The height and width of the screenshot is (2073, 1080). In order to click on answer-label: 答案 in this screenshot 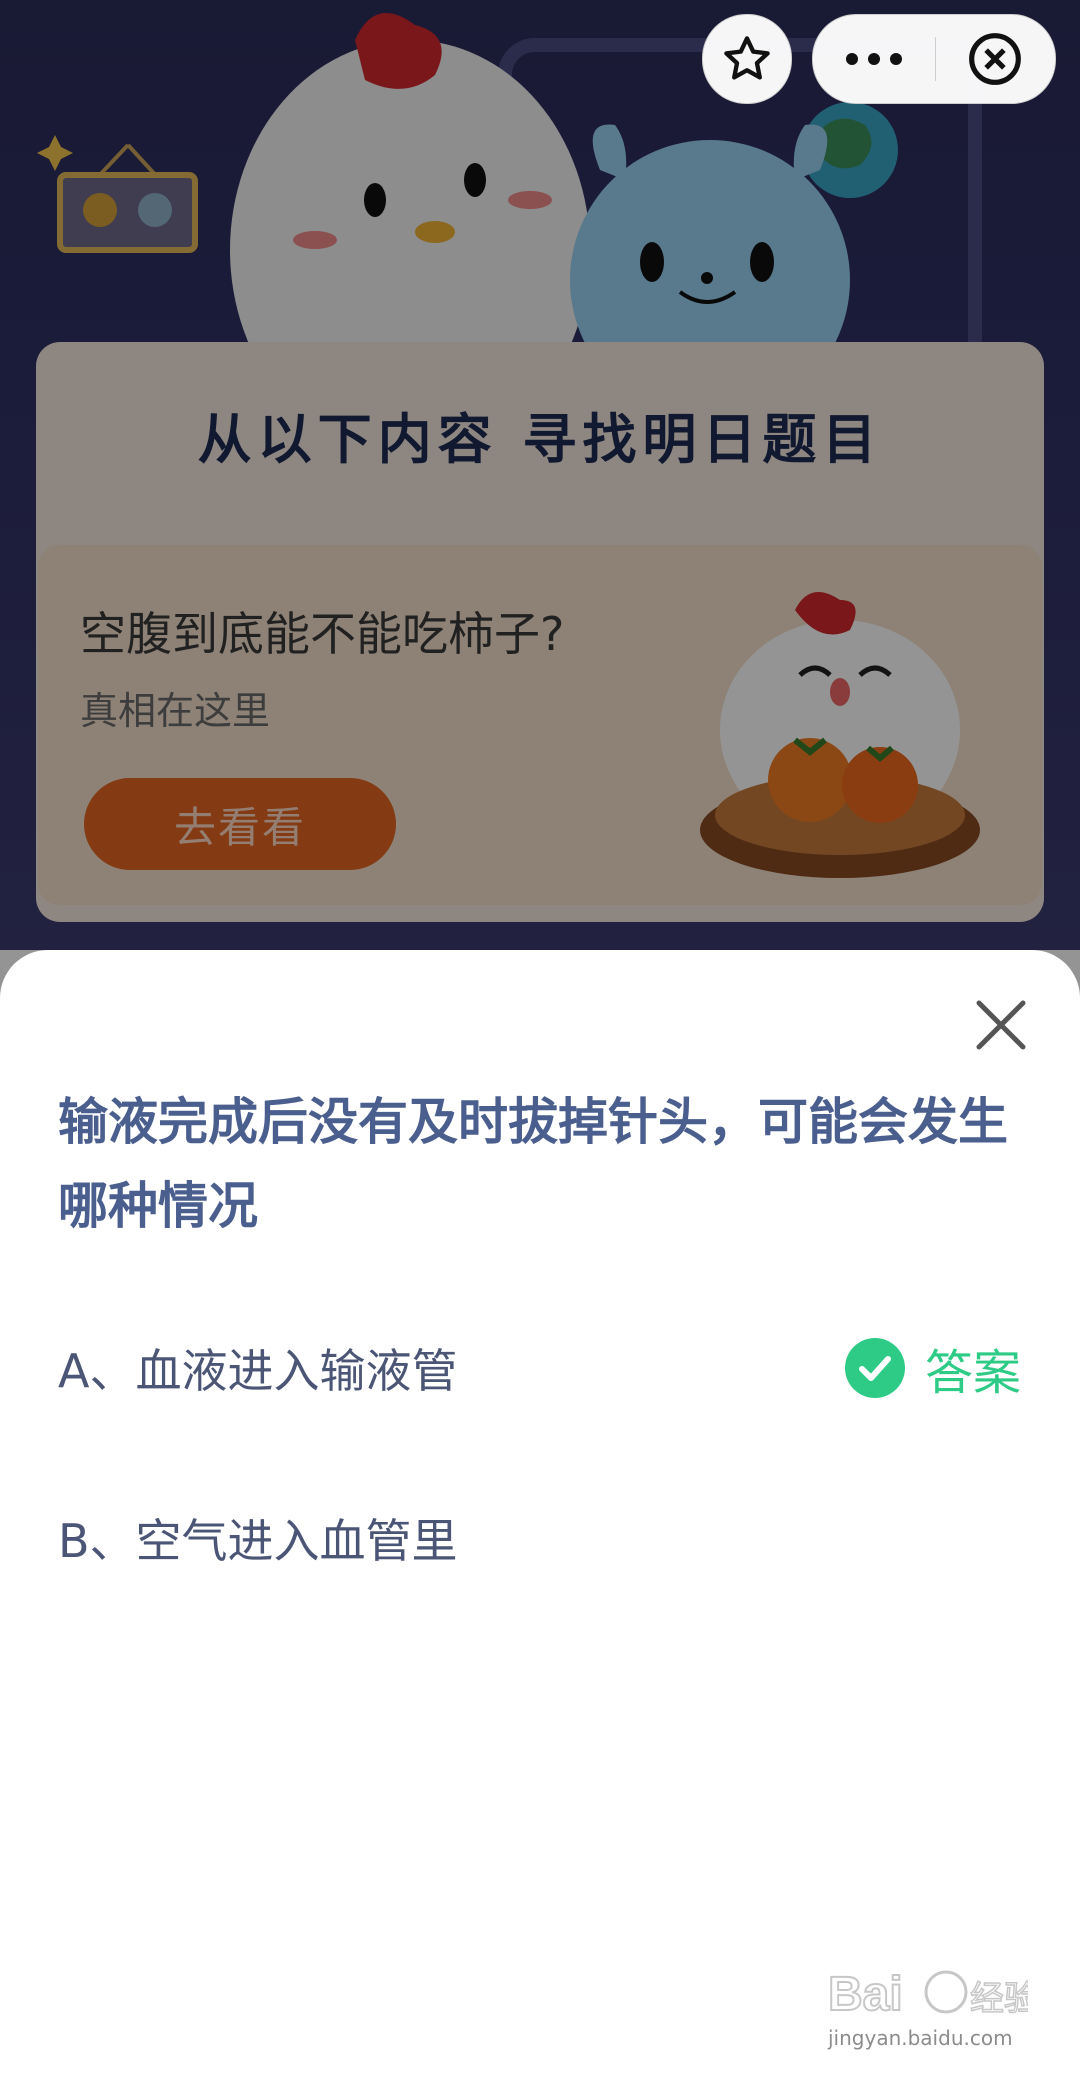, I will do `click(973, 1373)`.